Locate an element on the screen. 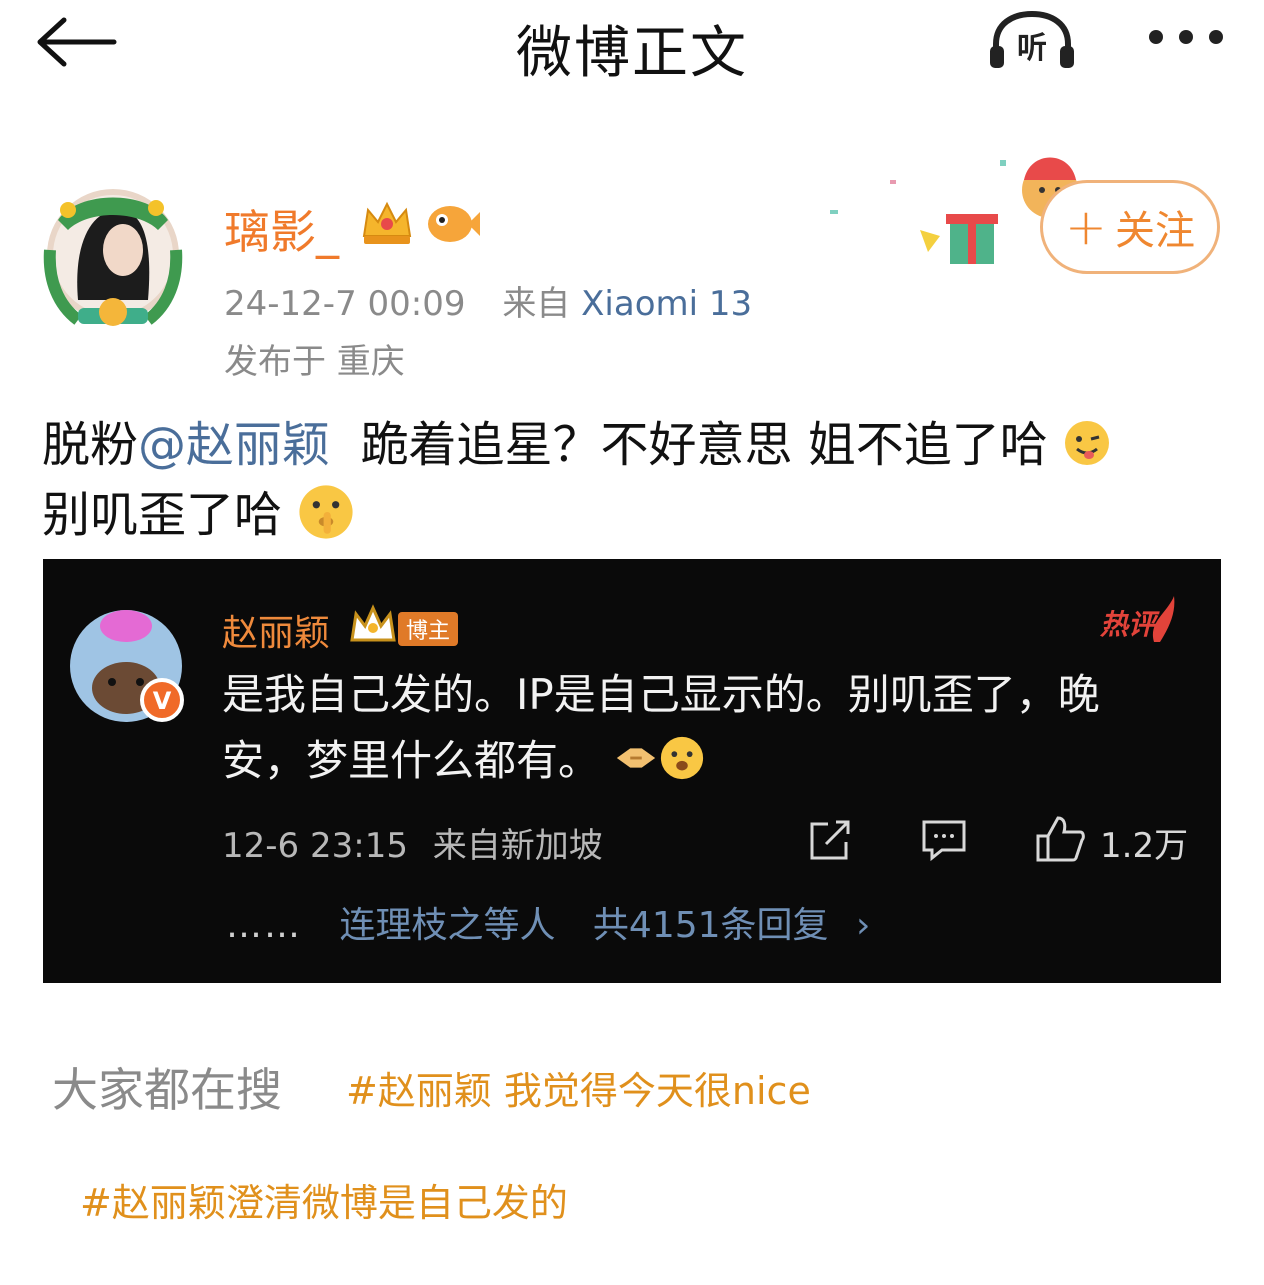 This screenshot has height=1285, width=1264. post-text-line2: 别叽歪了哈 is located at coordinates (162, 515).